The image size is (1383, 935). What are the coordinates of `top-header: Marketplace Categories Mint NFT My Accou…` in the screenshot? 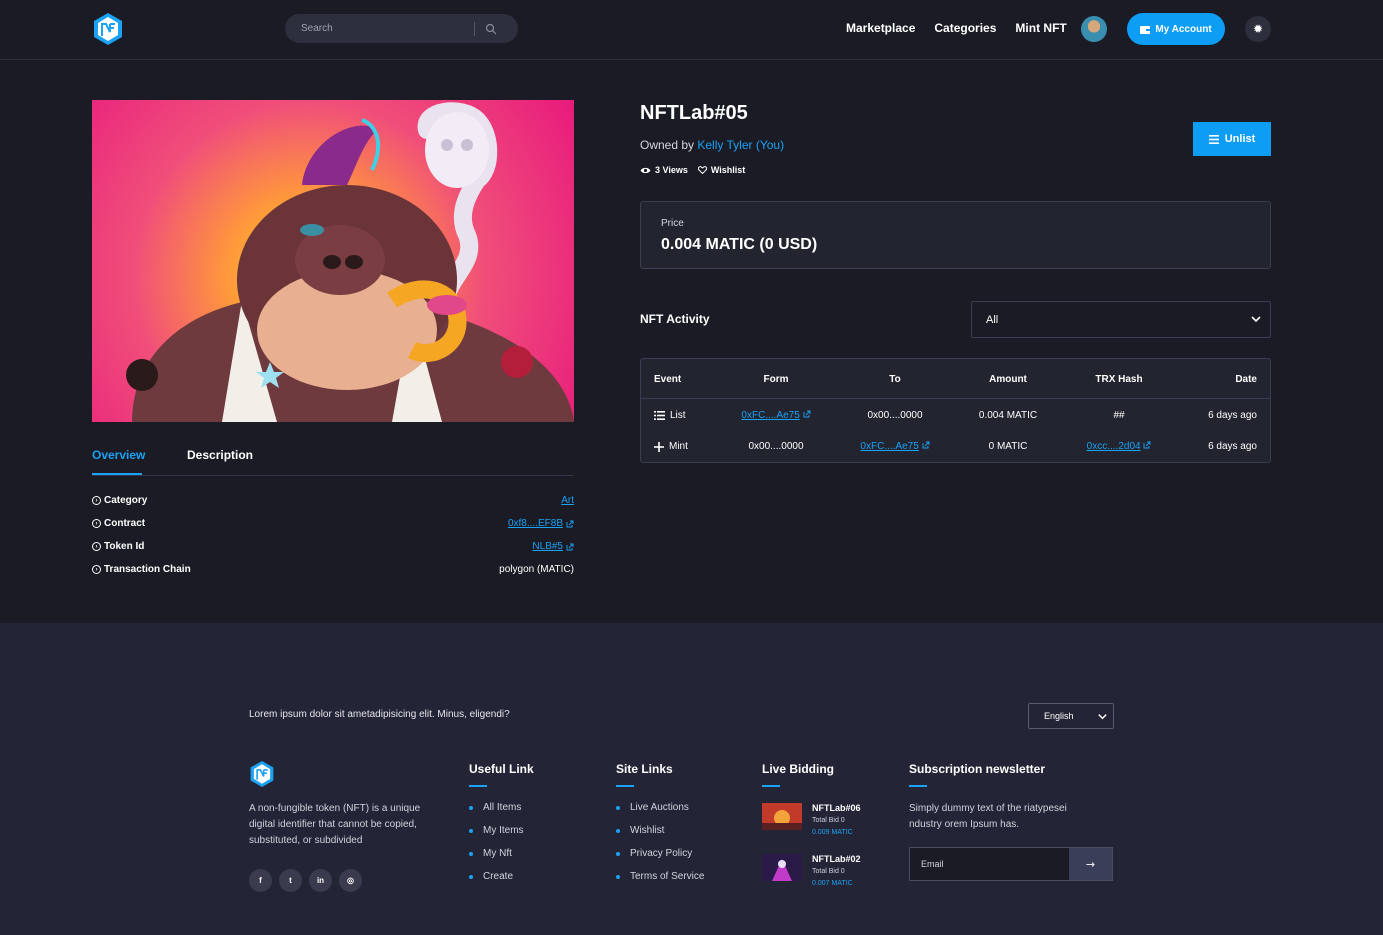 It's located at (691, 30).